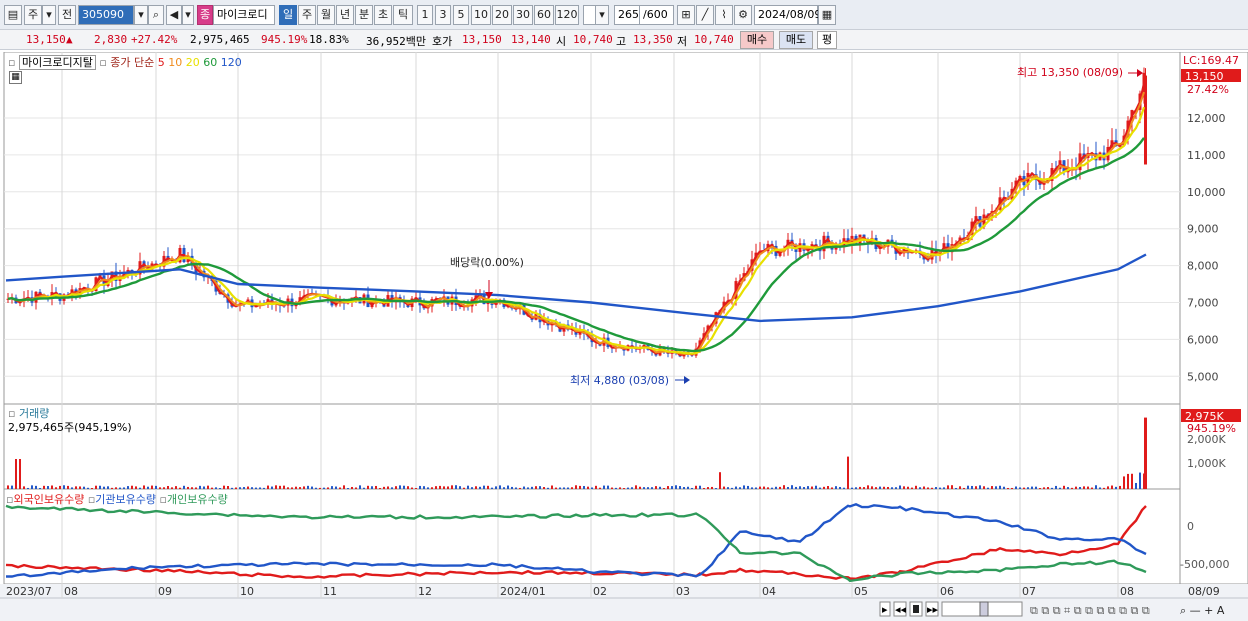 This screenshot has height=621, width=1248. What do you see at coordinates (724, 15) in the screenshot?
I see `line-chart-icon: ⌇` at bounding box center [724, 15].